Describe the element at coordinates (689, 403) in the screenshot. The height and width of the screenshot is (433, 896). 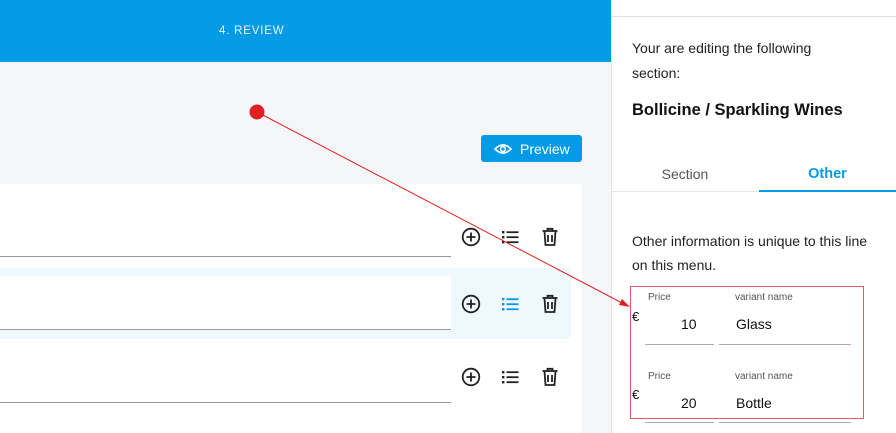
I see `price-input: 20` at that location.